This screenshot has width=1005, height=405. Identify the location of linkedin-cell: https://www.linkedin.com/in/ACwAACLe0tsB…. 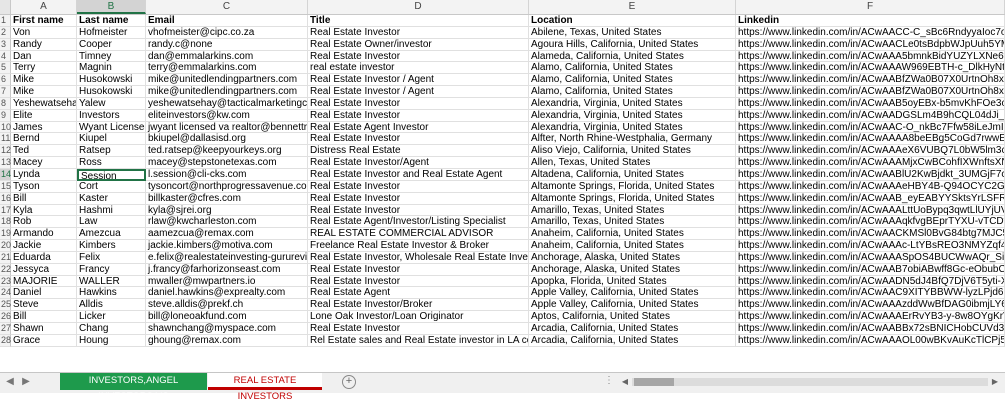
(870, 44).